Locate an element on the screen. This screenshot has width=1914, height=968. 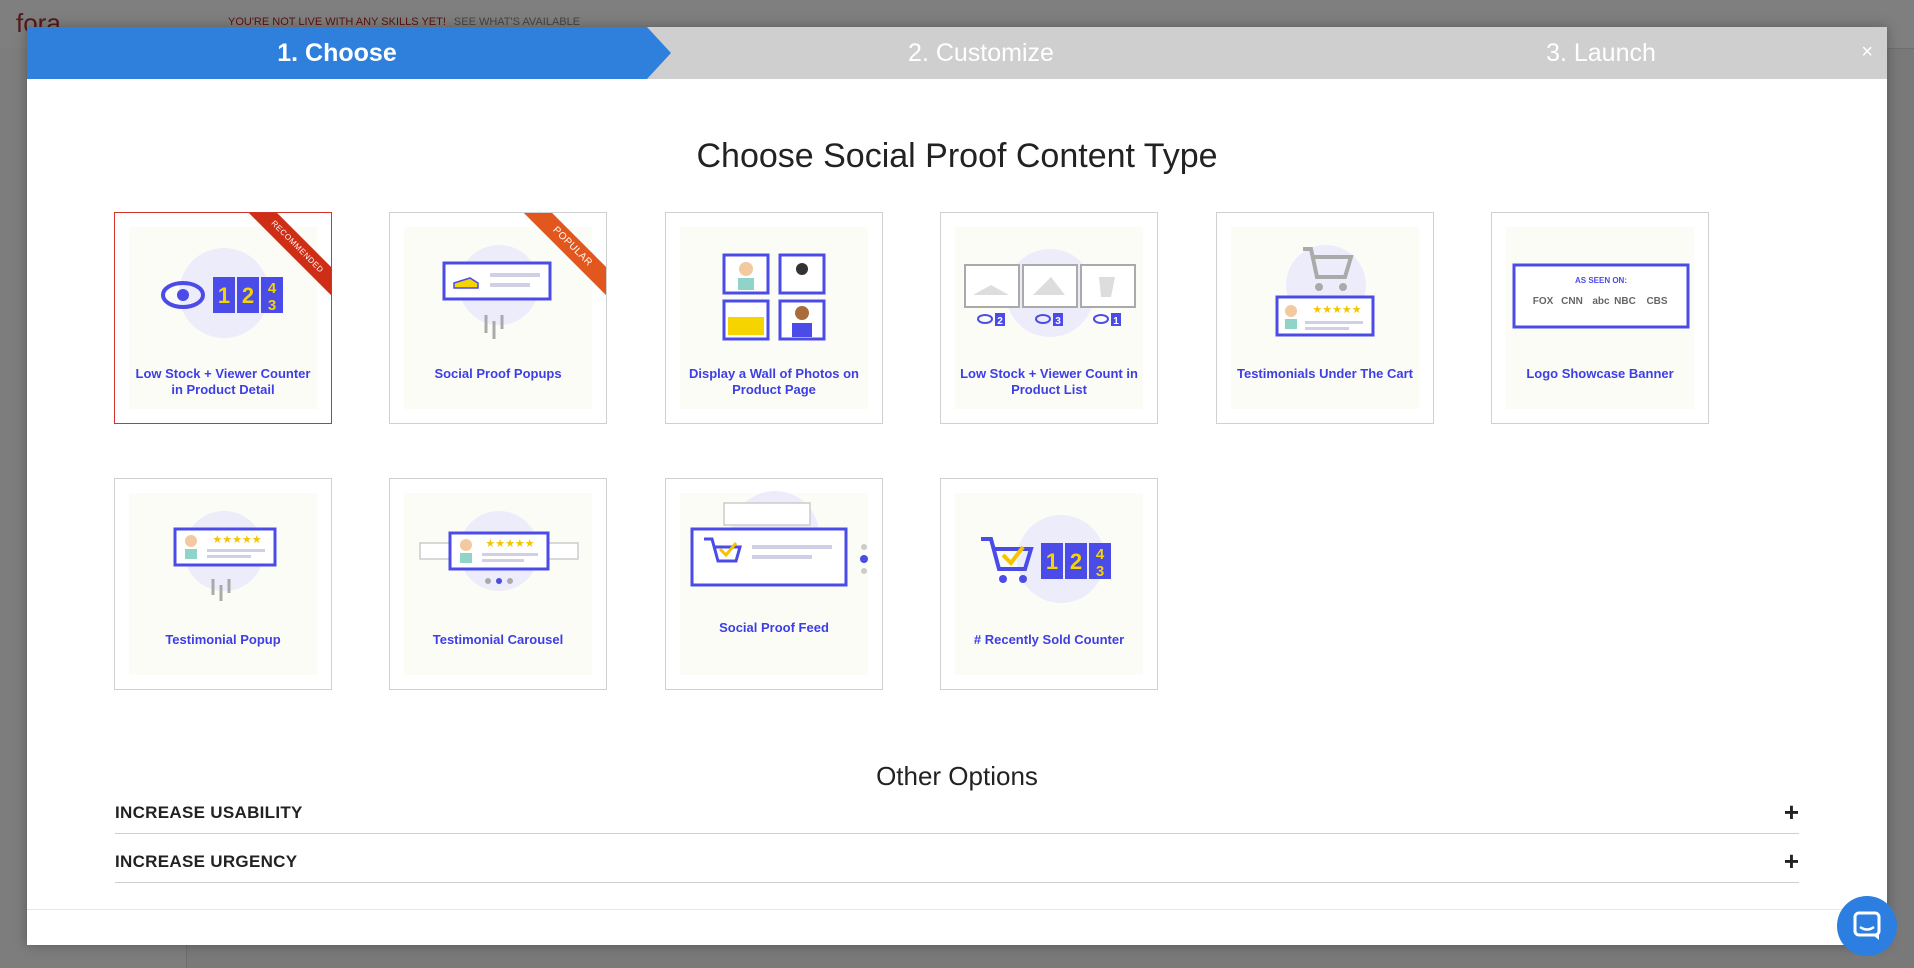
logo-text: NBC is located at coordinates (1625, 301).